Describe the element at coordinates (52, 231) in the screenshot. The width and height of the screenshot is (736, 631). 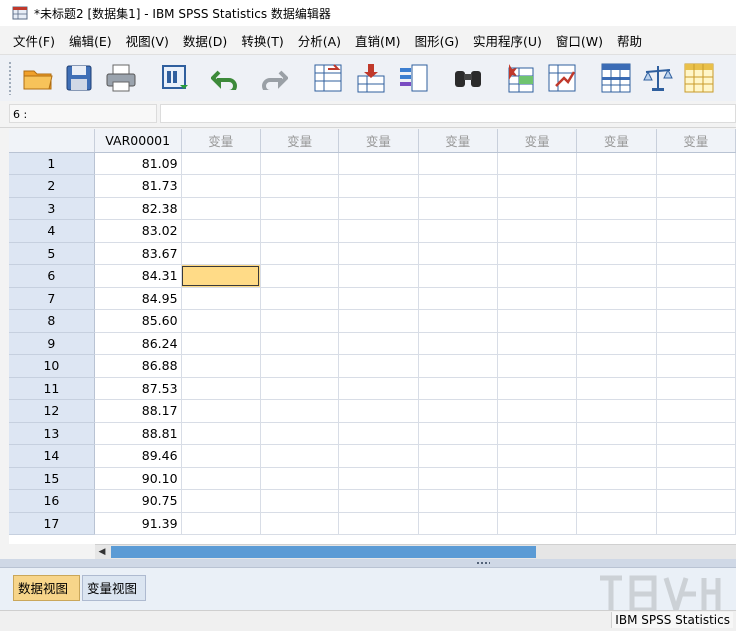
I see `row-header: 4` at that location.